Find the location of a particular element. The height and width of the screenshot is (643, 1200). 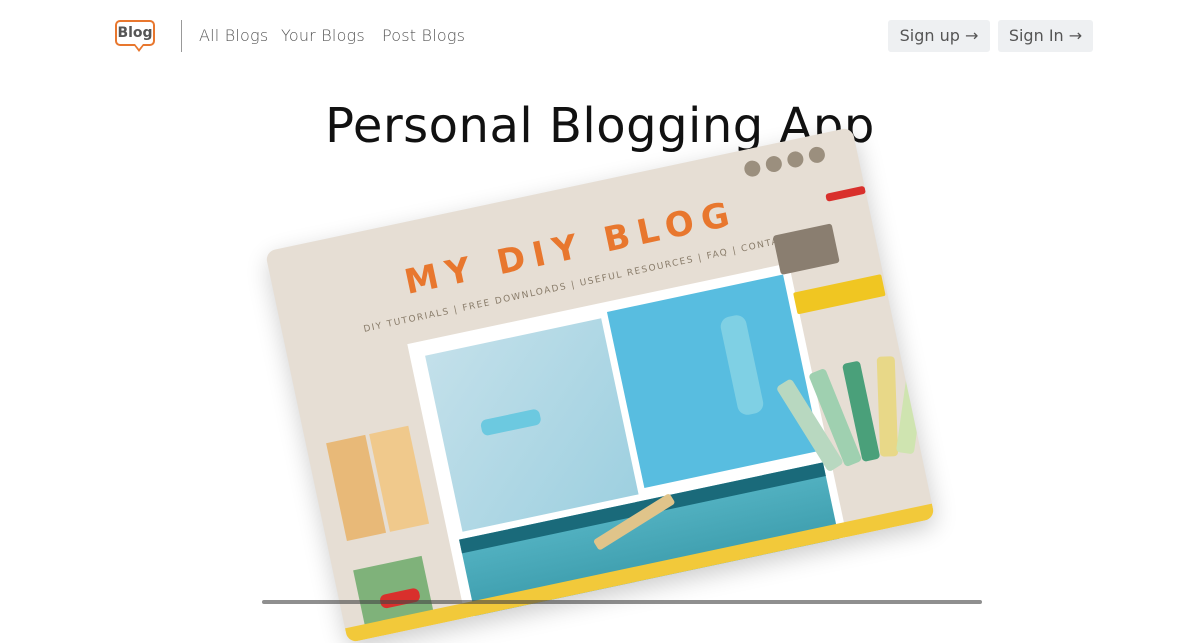

logo-bubble: Blog is located at coordinates (135, 33).